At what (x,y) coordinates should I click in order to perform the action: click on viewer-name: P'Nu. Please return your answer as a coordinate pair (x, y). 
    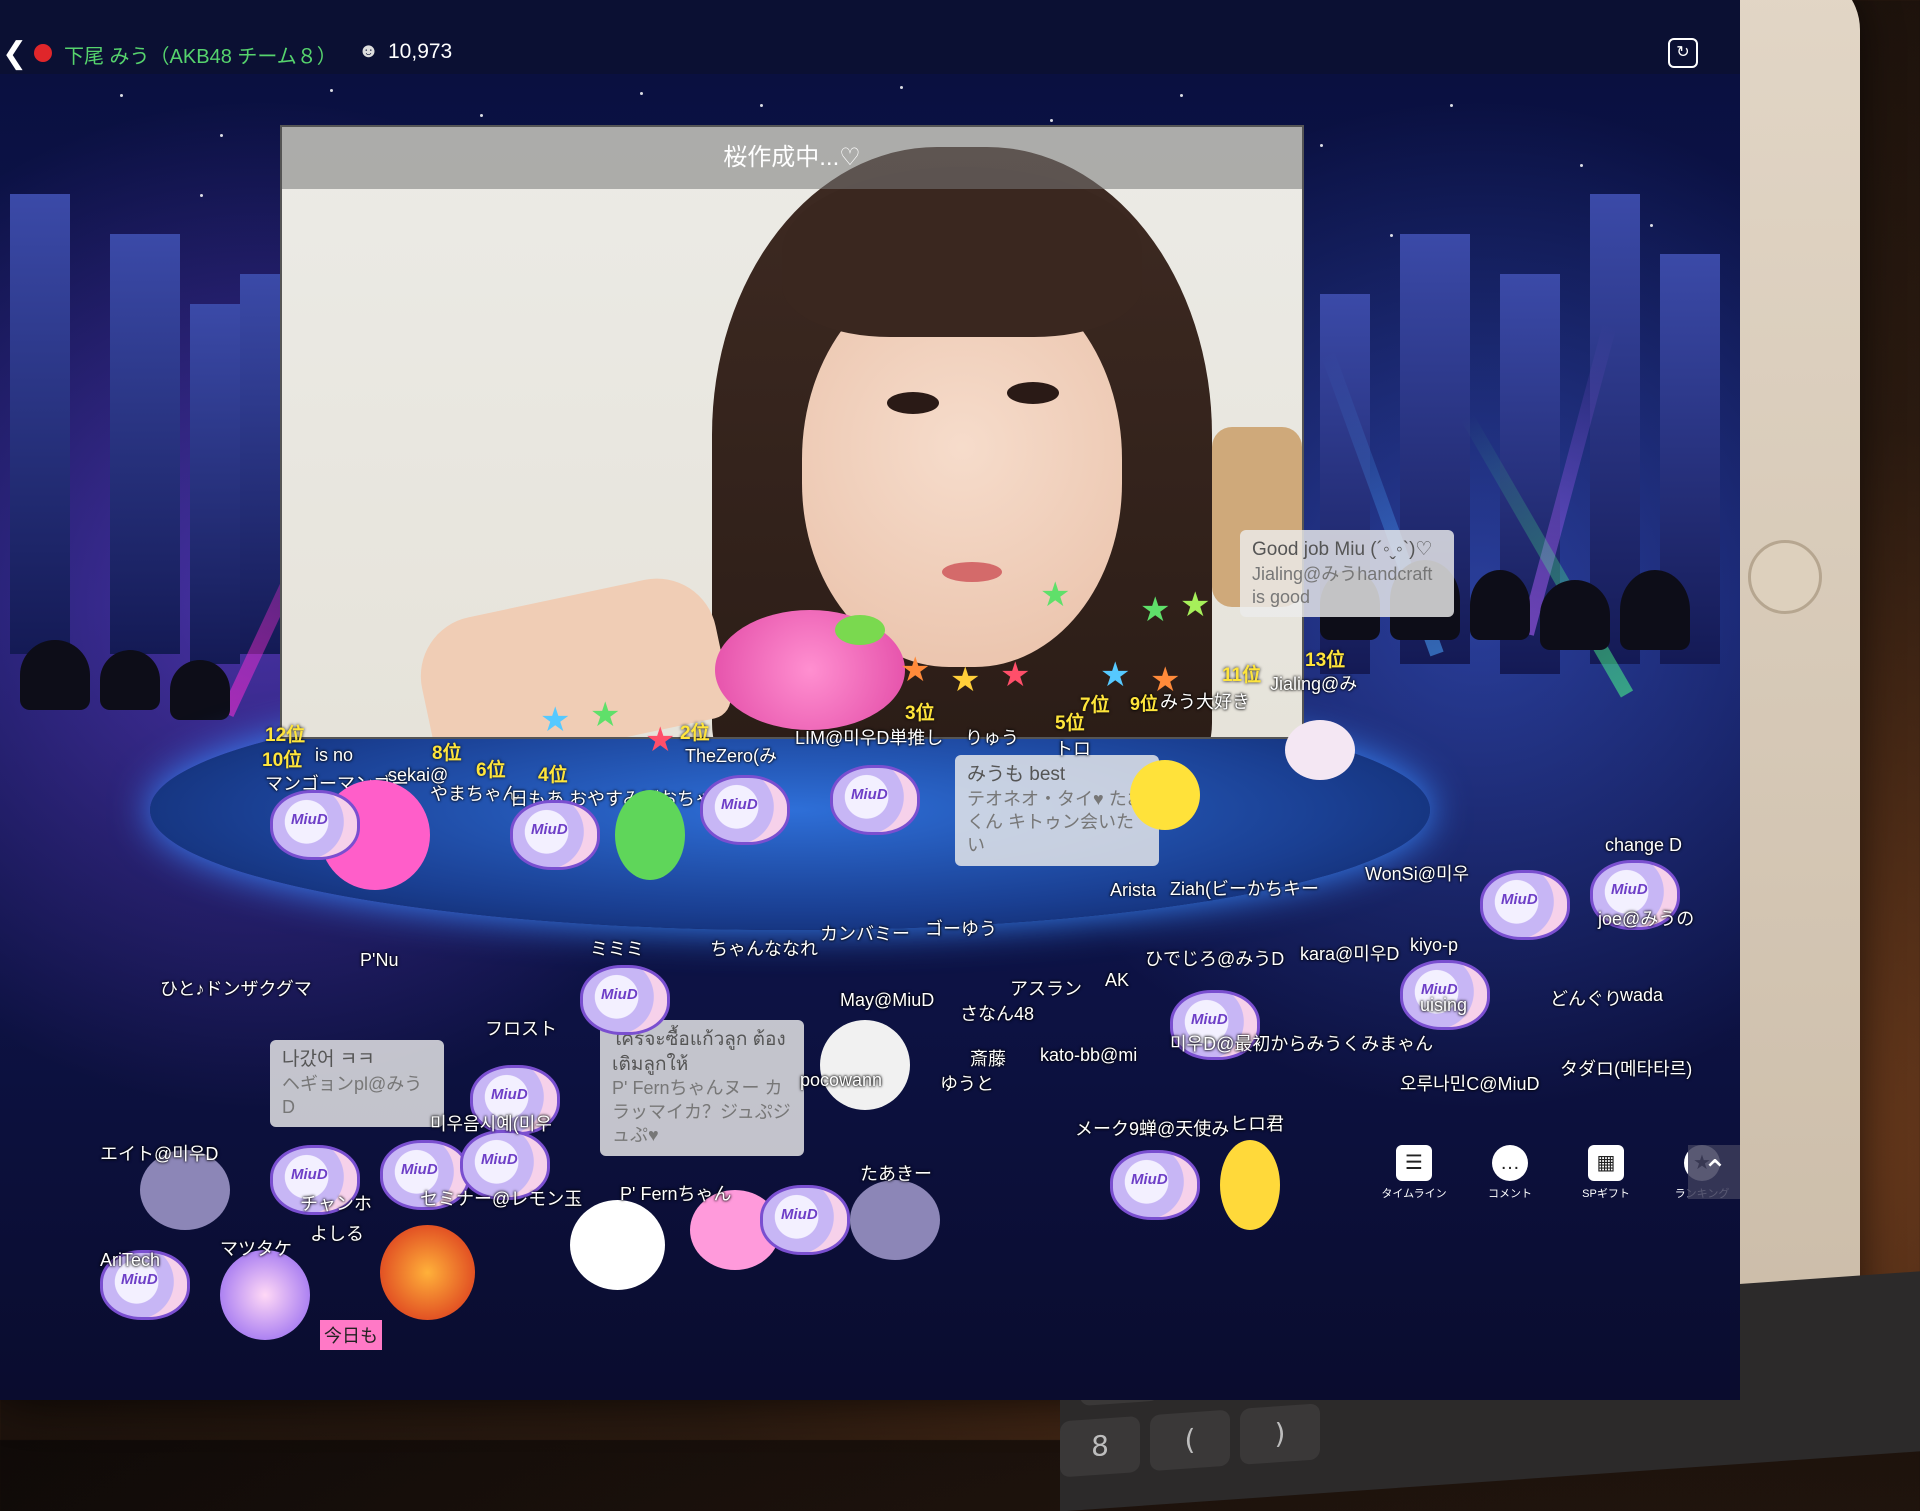
    Looking at the image, I should click on (379, 960).